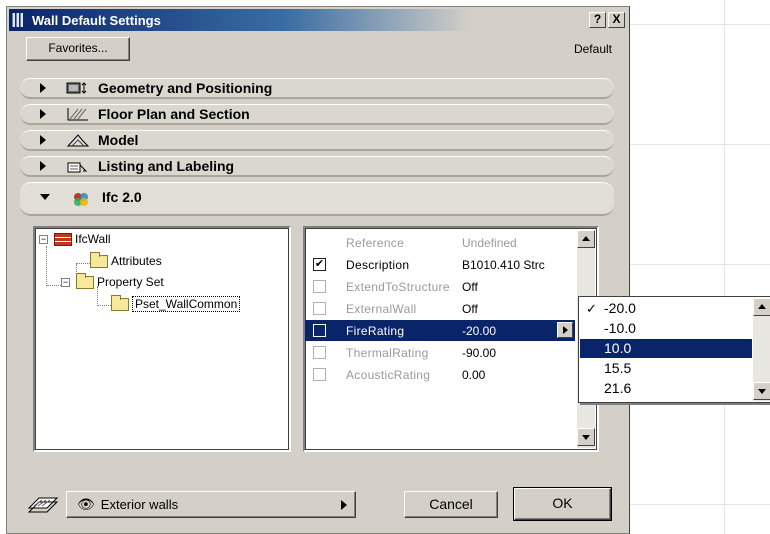  What do you see at coordinates (440, 242) in the screenshot?
I see `property-row-reference: Reference Undefined` at bounding box center [440, 242].